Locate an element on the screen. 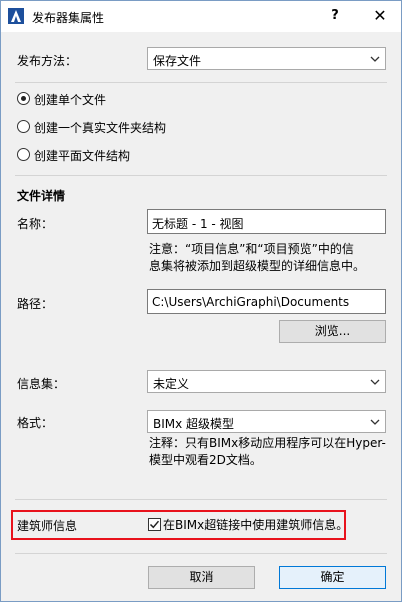 Image resolution: width=402 pixels, height=602 pixels. file-details-heading: 文件详情 is located at coordinates (41, 196).